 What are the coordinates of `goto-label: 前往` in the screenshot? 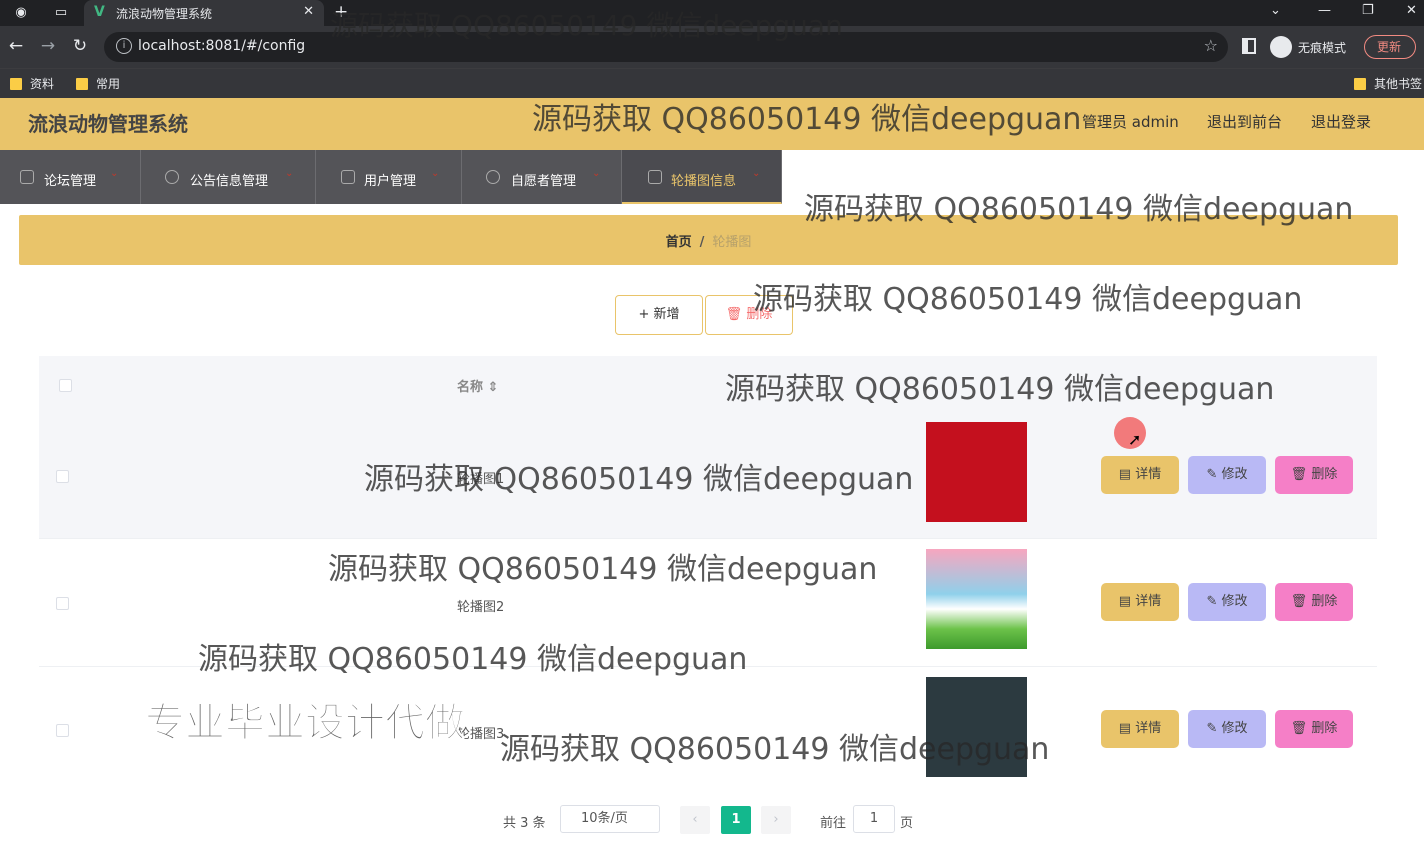 It's located at (833, 823).